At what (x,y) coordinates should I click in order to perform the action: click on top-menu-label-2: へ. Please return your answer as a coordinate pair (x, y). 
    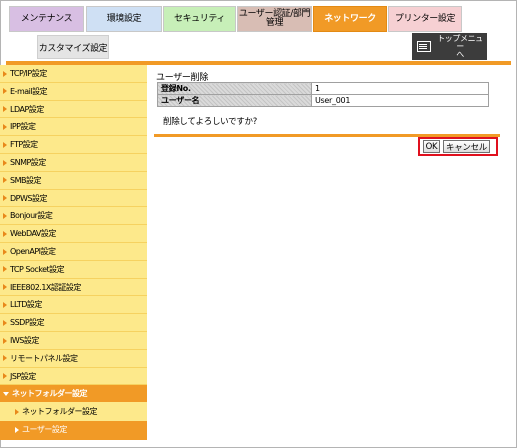
    Looking at the image, I should click on (460, 54).